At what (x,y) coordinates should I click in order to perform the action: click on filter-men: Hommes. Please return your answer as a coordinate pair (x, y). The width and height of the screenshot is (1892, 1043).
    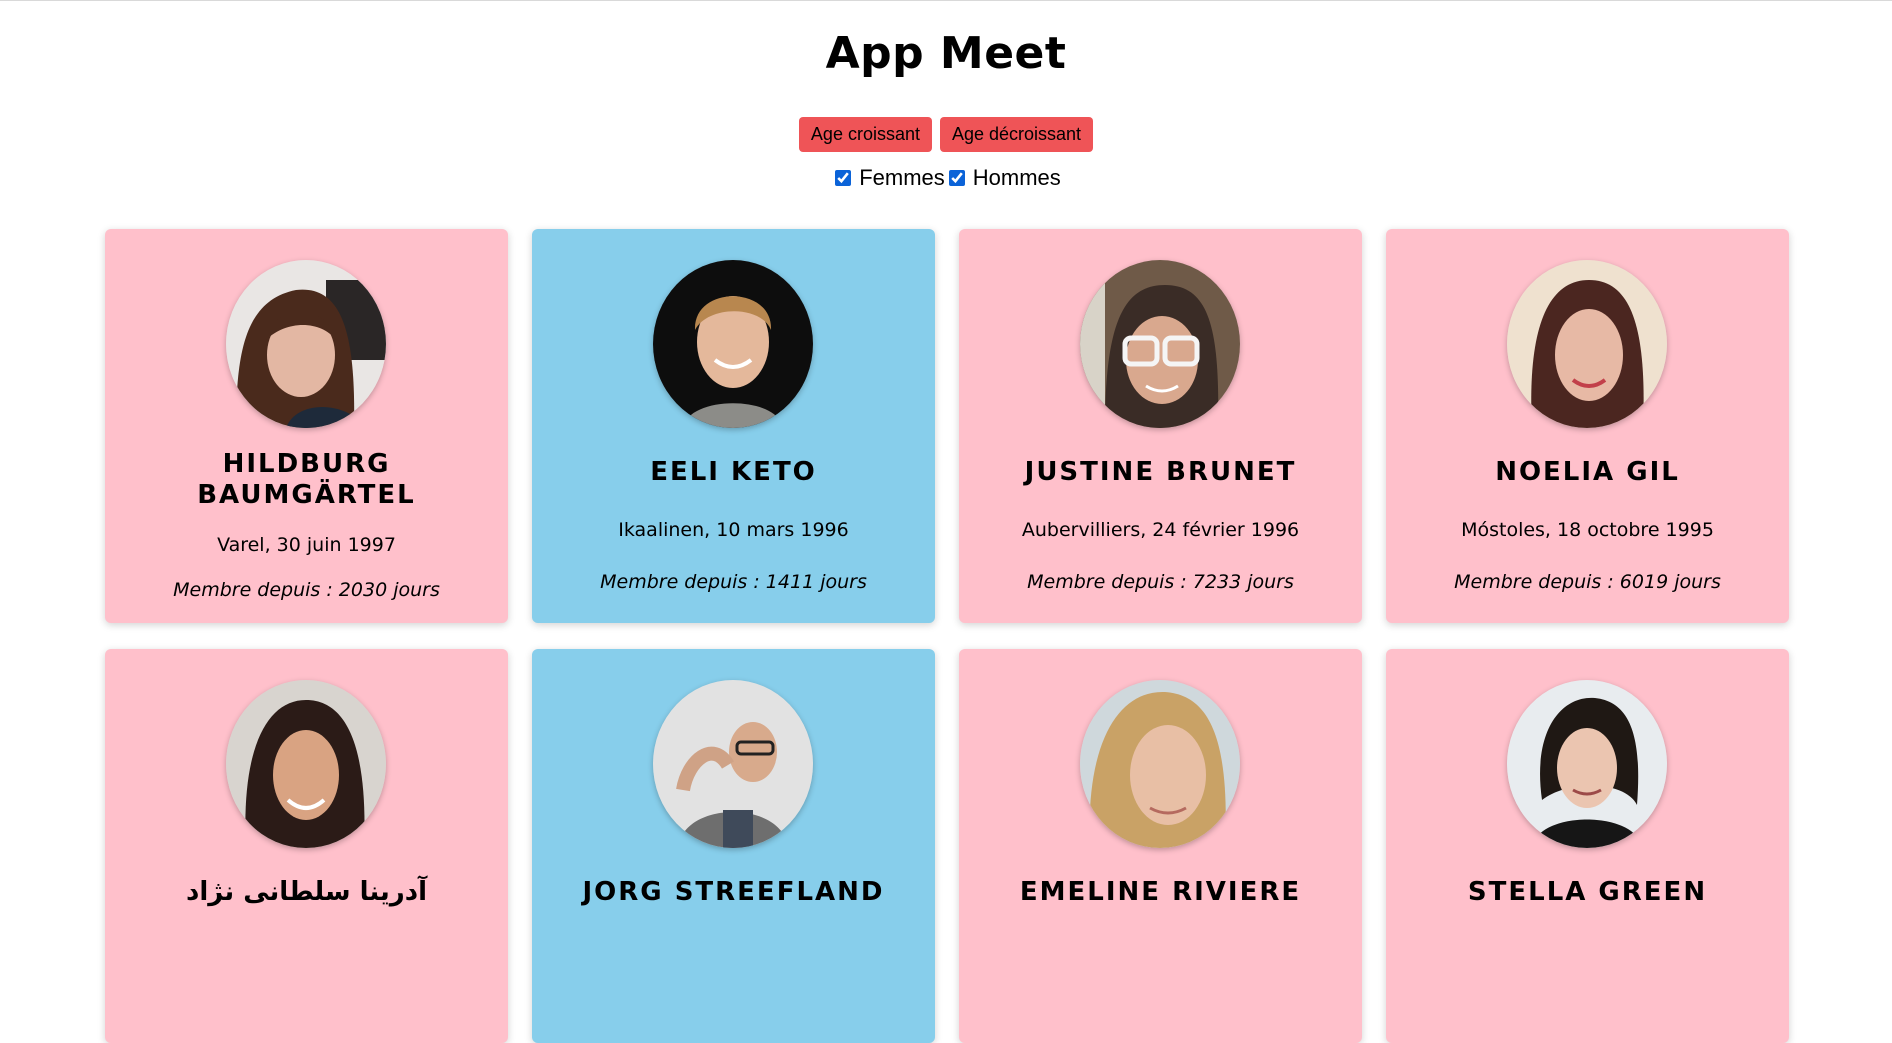
    Looking at the image, I should click on (1003, 178).